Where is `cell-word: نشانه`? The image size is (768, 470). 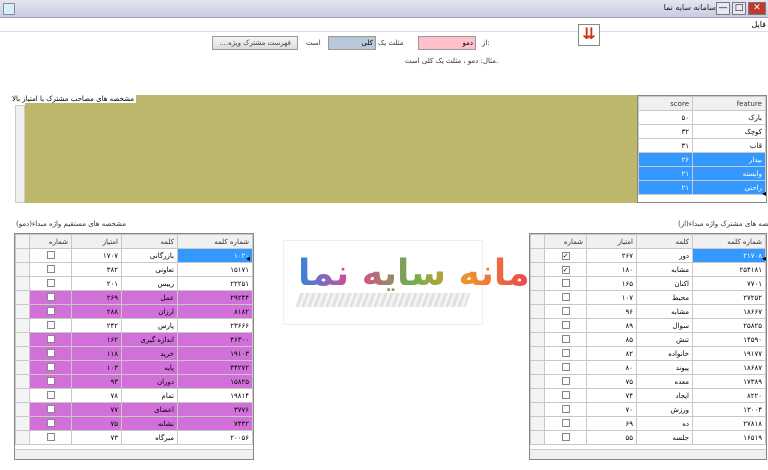 cell-word: نشانه is located at coordinates (149, 423).